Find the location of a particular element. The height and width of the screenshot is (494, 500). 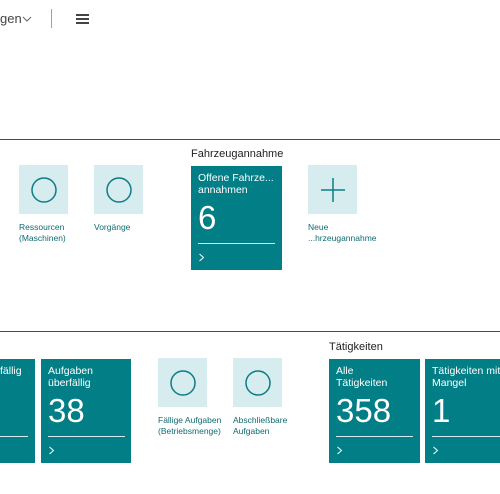

action-vorgaenge-label: Vorgänge is located at coordinates (112, 227).